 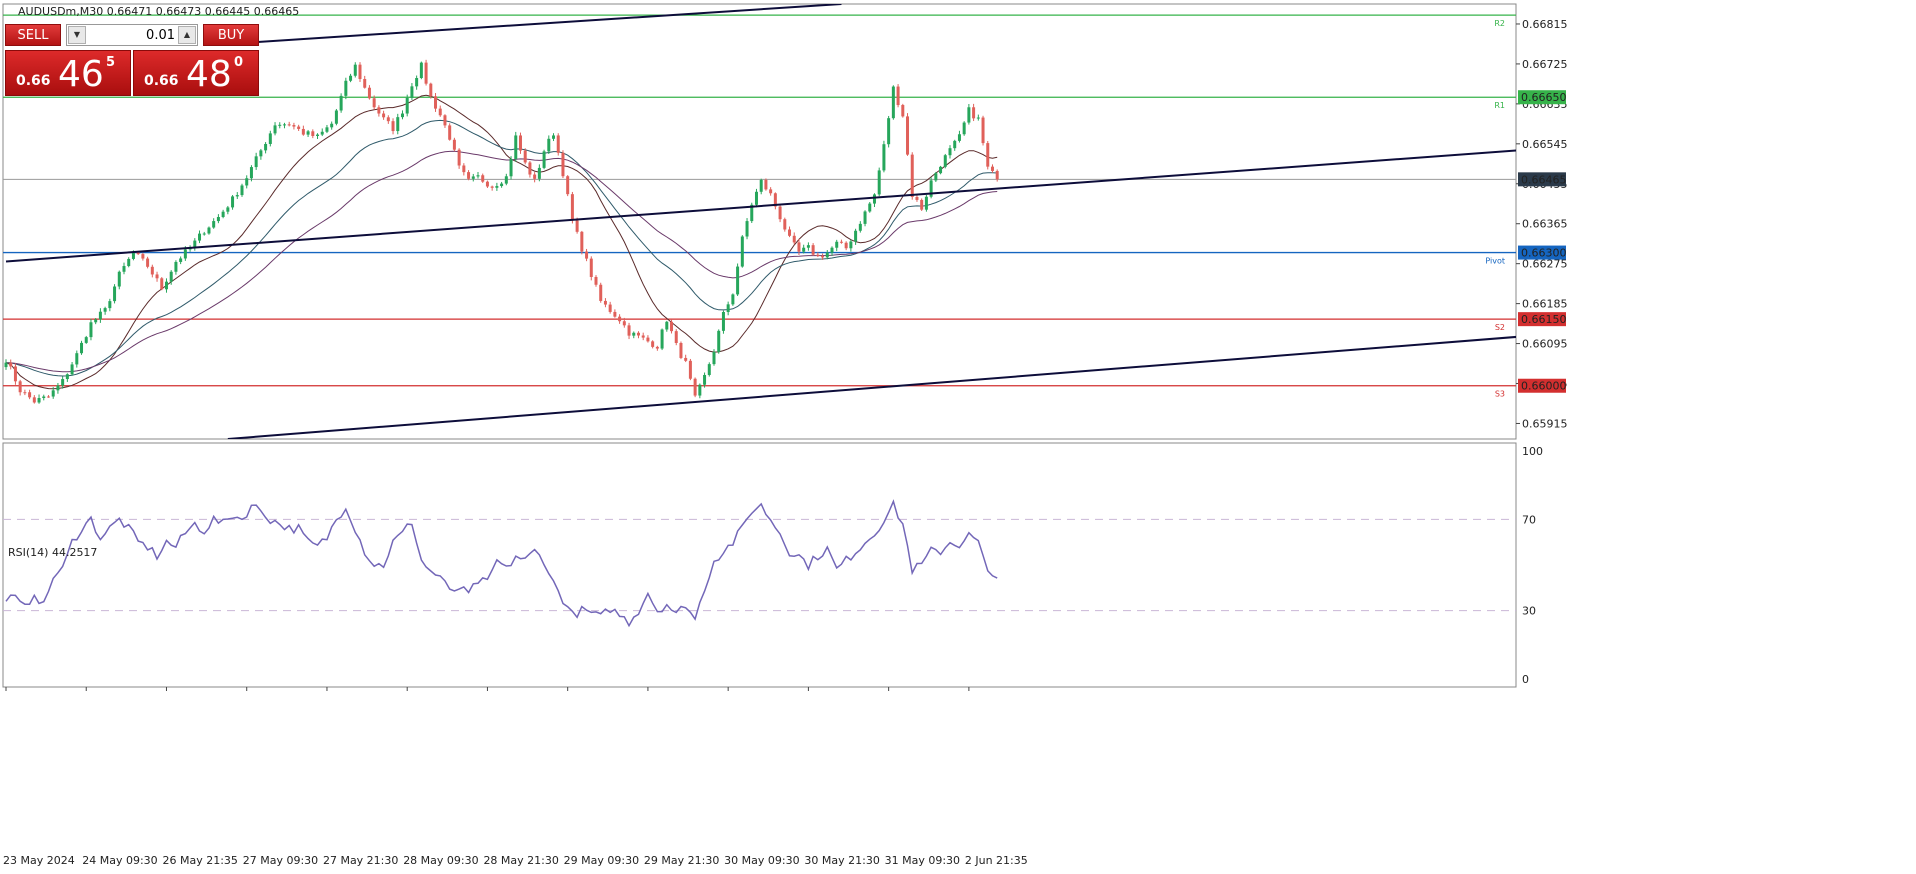 What do you see at coordinates (1499, 23) in the screenshot?
I see `level-r2-label: R2` at bounding box center [1499, 23].